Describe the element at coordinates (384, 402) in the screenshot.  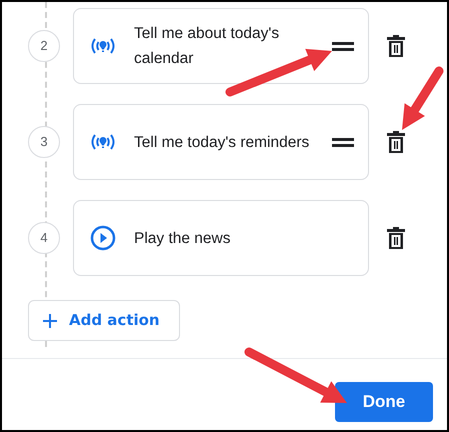
I see `done-button: Done` at that location.